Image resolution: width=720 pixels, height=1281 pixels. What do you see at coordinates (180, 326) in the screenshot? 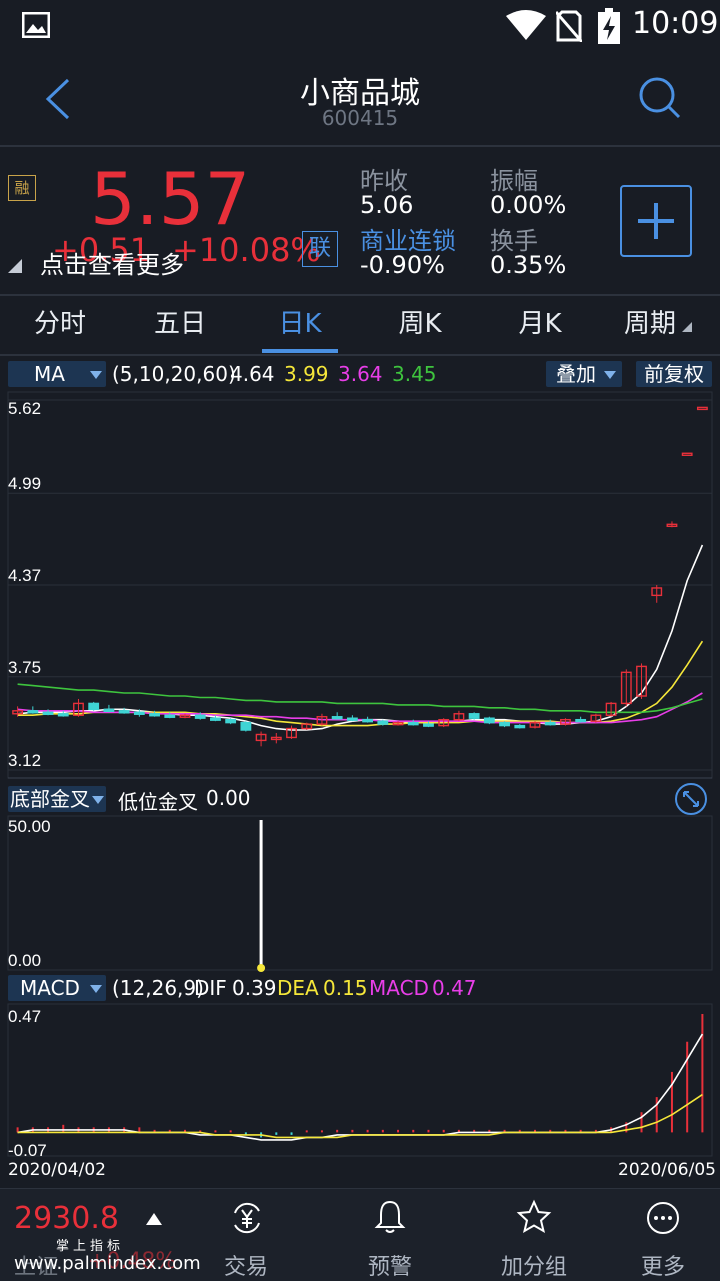
I see `tab-five-day: 五日` at bounding box center [180, 326].